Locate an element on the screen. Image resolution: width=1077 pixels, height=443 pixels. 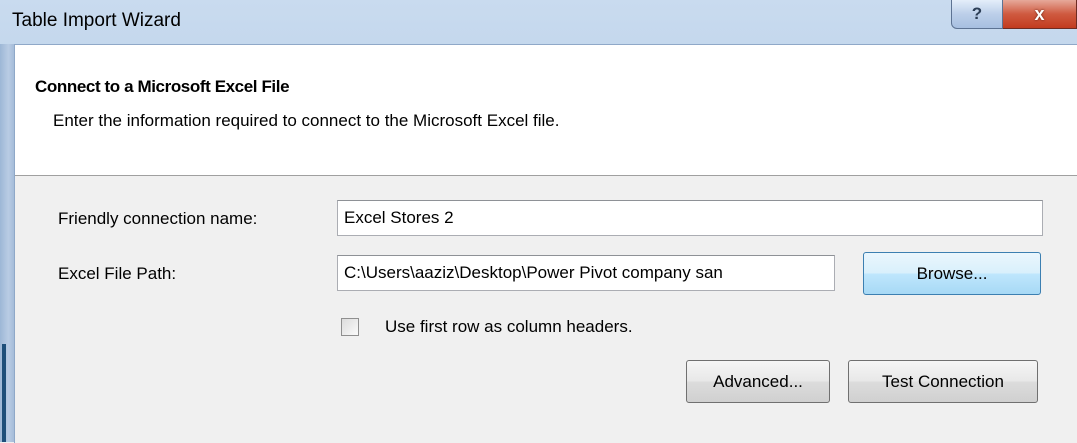
friendly-name-label: Friendly connection name: is located at coordinates (158, 218).